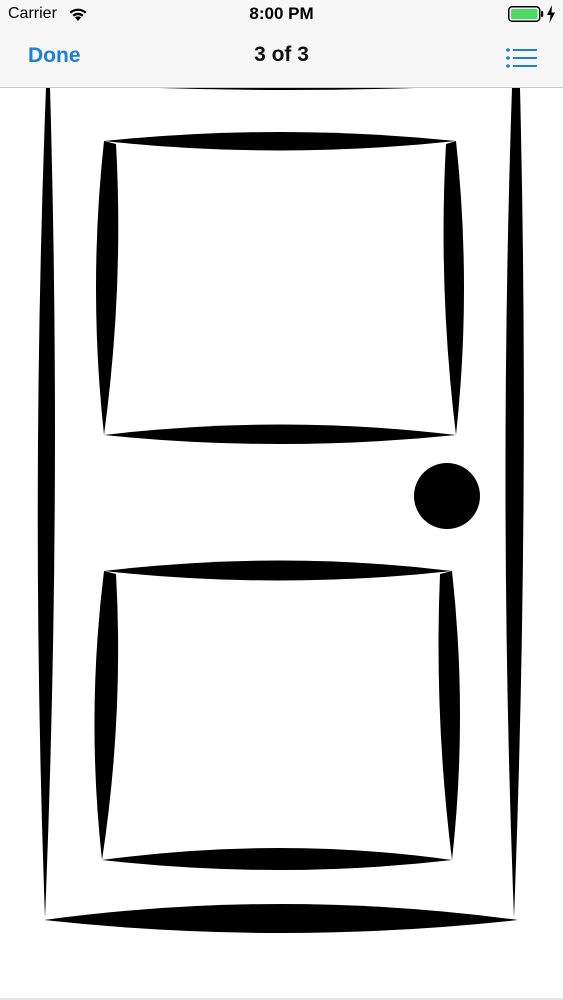  I want to click on upper-panel-bottom, so click(280, 434).